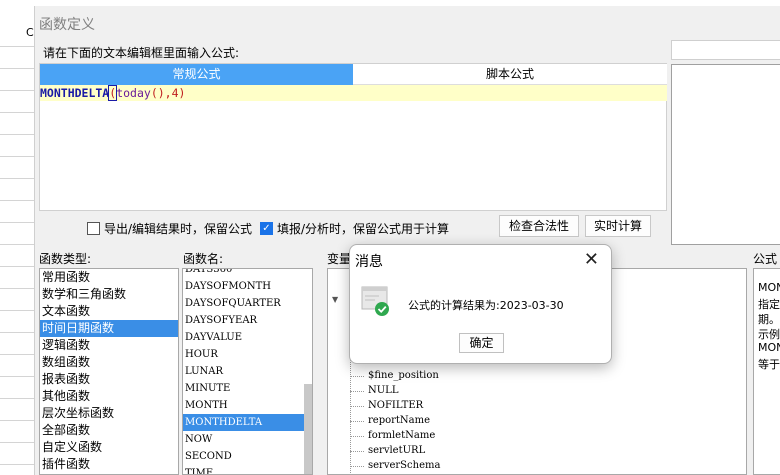  Describe the element at coordinates (725, 154) in the screenshot. I see `side-preview-box` at that location.